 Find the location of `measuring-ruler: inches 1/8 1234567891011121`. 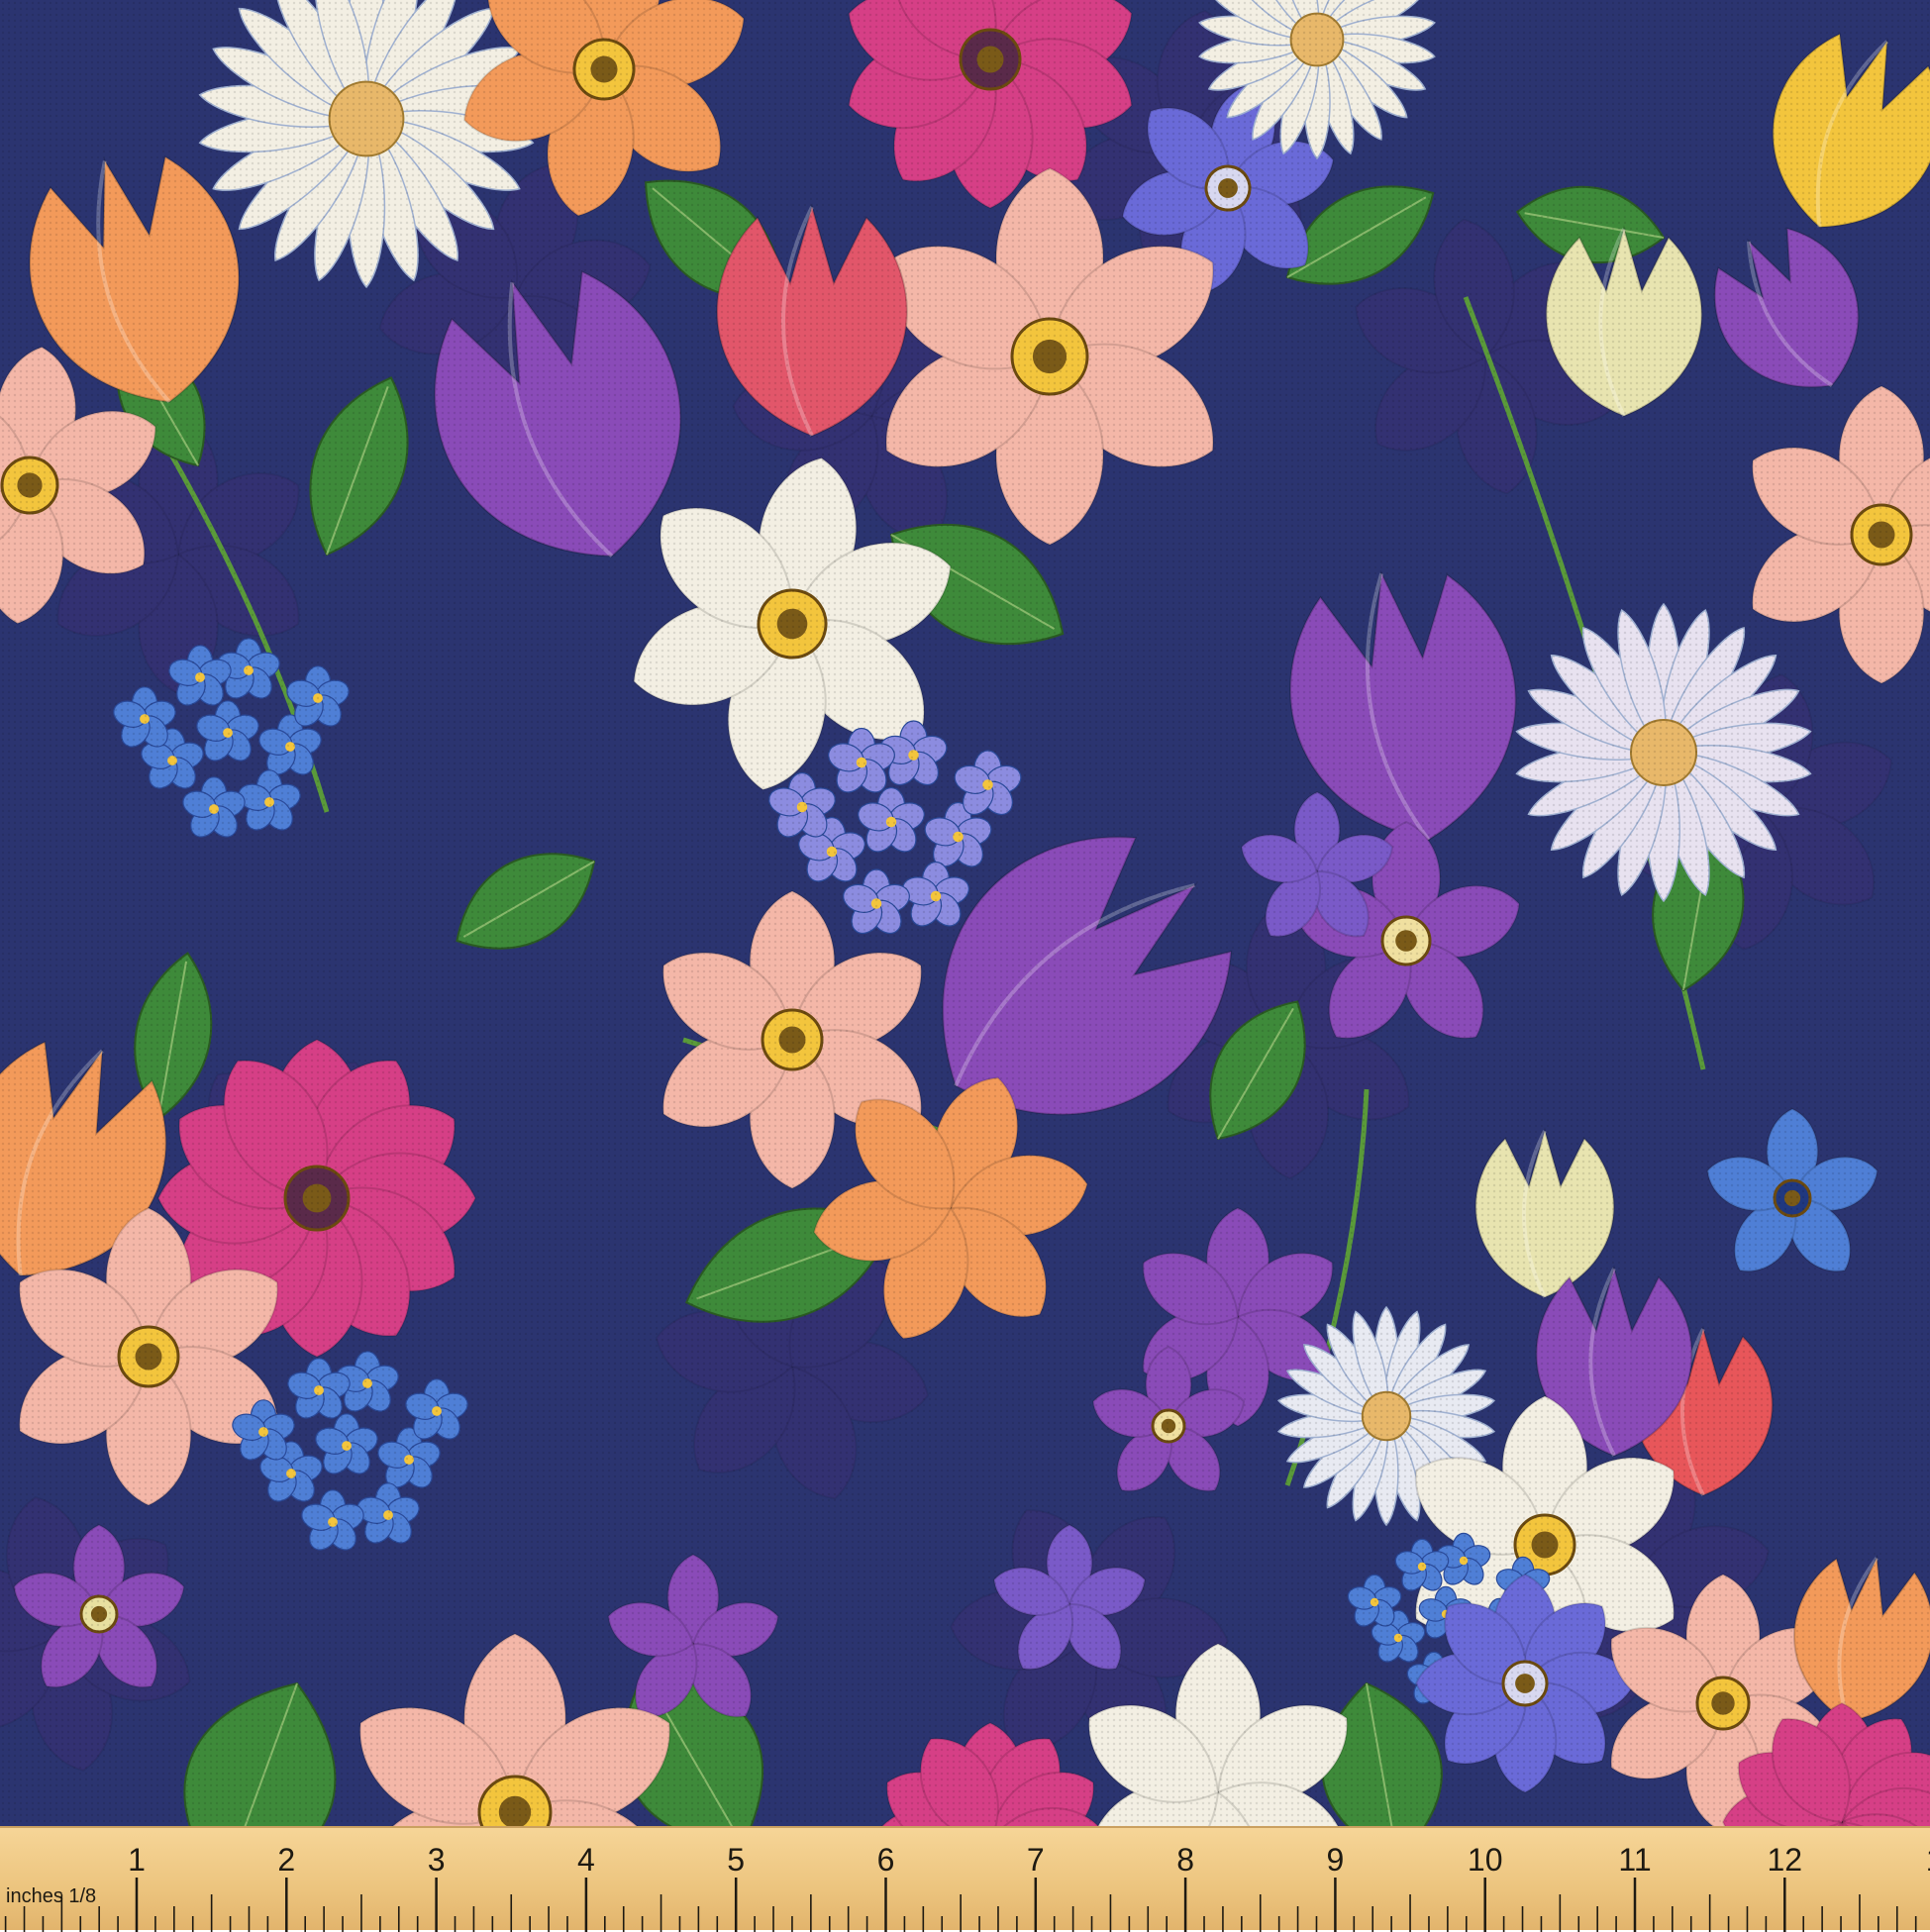

measuring-ruler: inches 1/8 1234567891011121 is located at coordinates (965, 1879).